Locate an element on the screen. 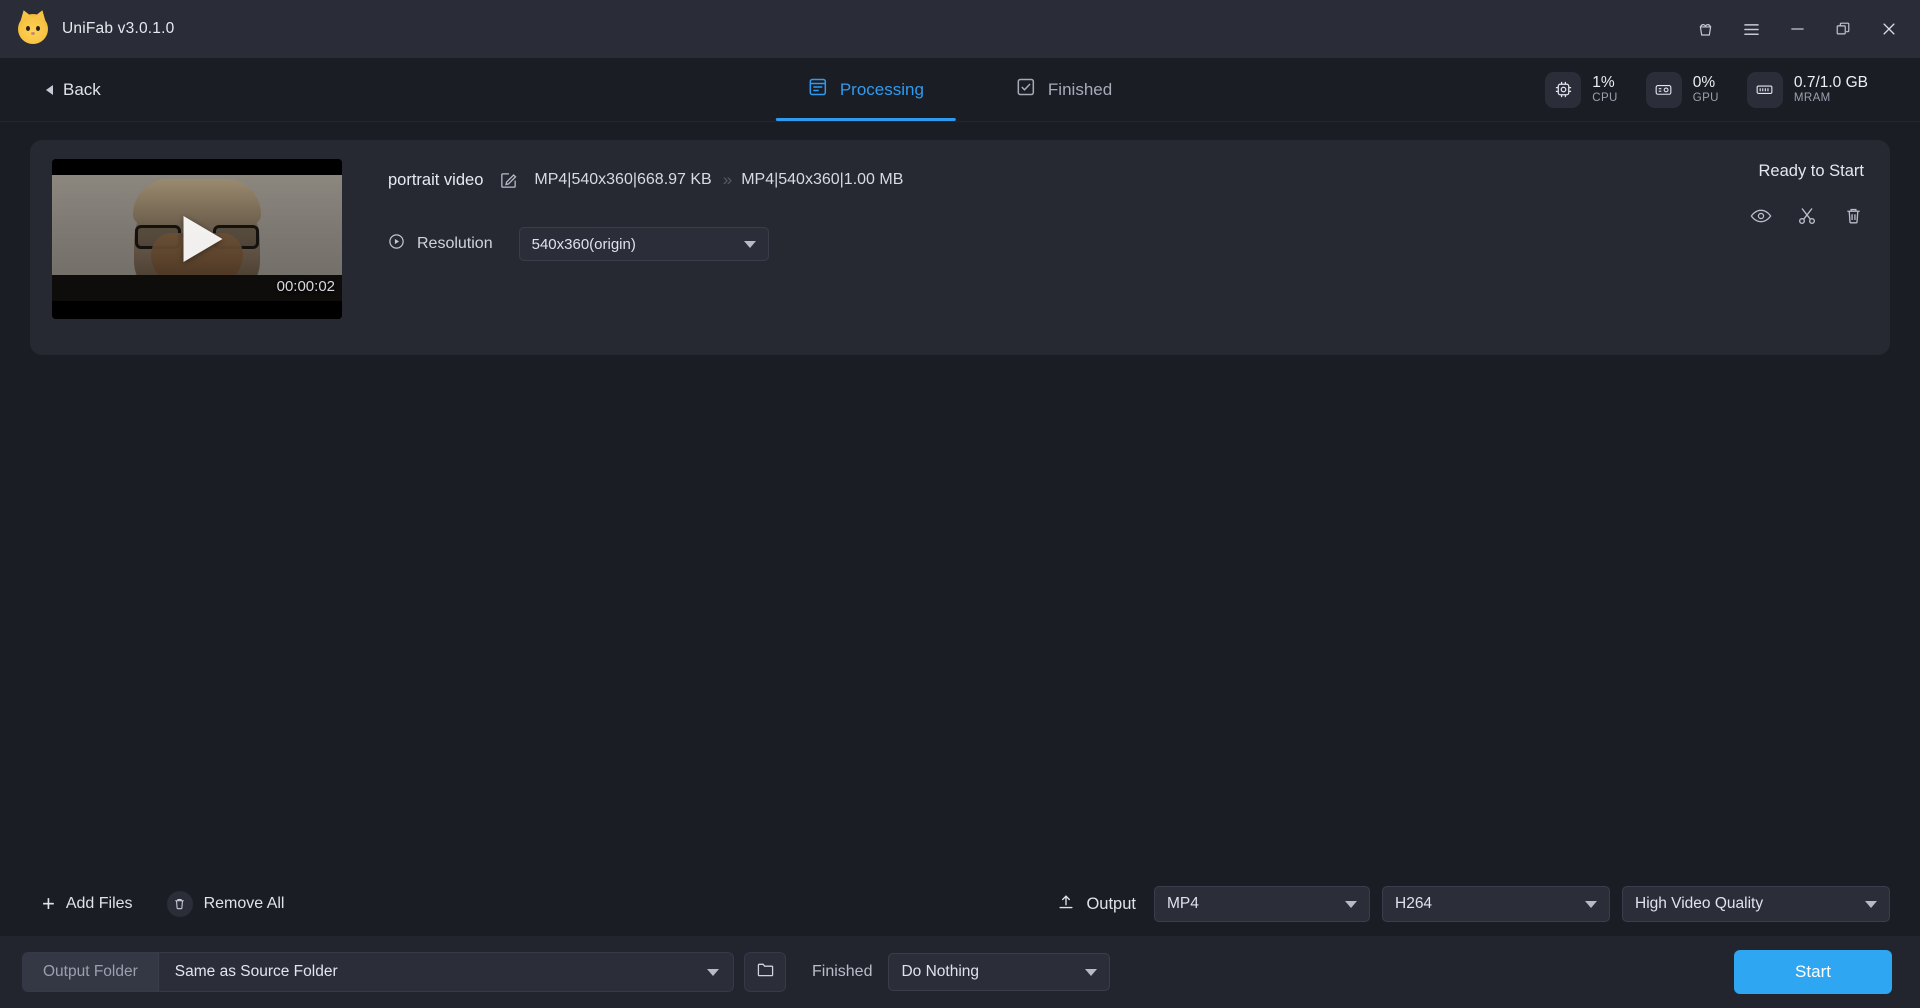  add-files-button: + Add Files is located at coordinates (87, 904).